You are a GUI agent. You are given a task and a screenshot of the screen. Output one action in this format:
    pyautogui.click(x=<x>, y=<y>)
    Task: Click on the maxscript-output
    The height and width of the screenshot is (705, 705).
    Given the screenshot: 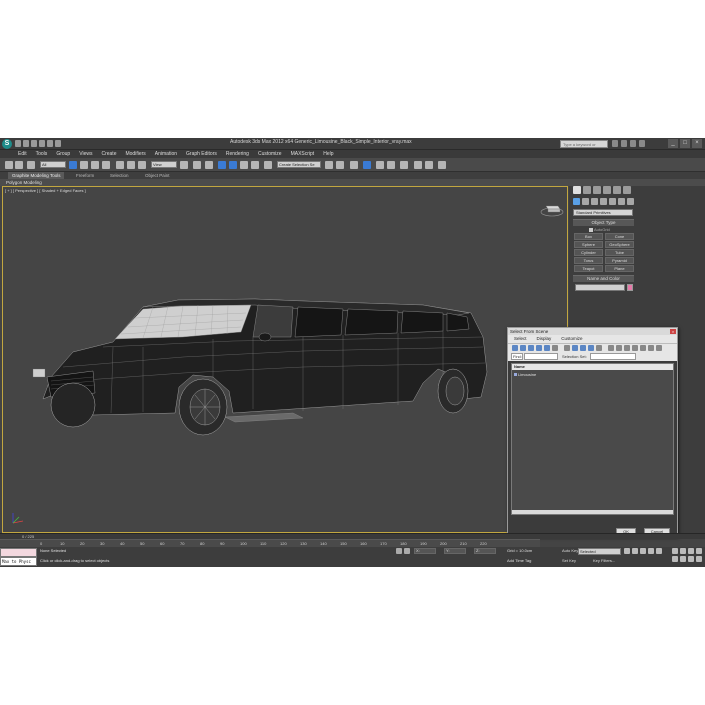 What is the action you would take?
    pyautogui.click(x=18, y=552)
    